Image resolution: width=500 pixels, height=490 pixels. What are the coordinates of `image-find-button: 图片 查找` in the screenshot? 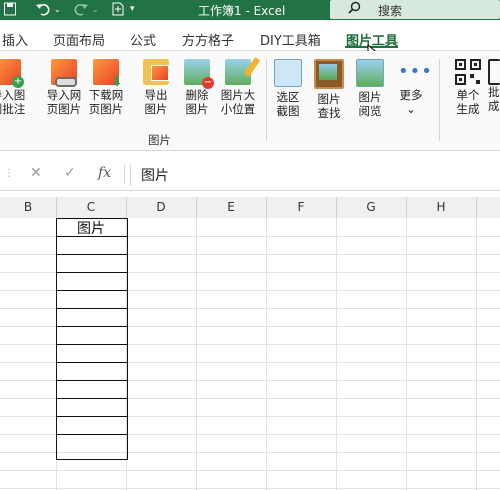 It's located at (329, 89).